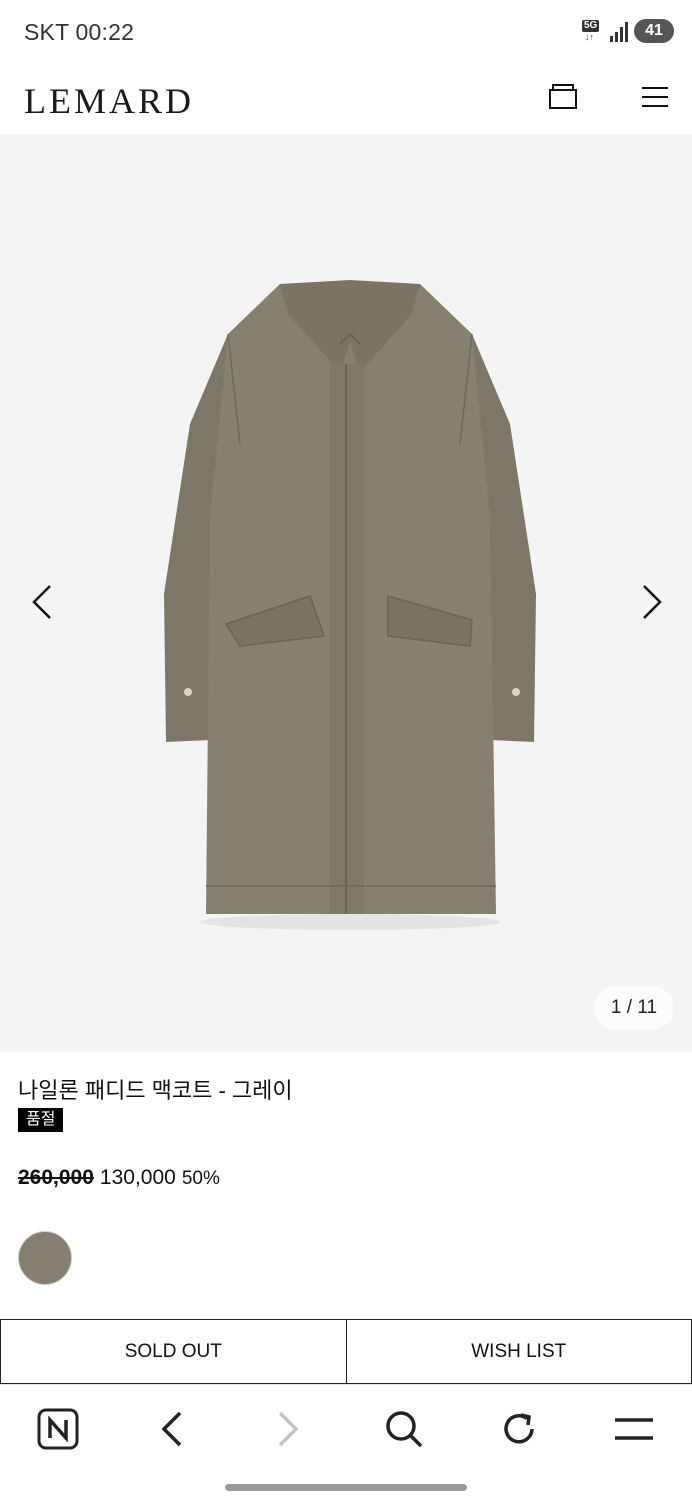 The height and width of the screenshot is (1500, 692). I want to click on back-icon, so click(172, 1429).